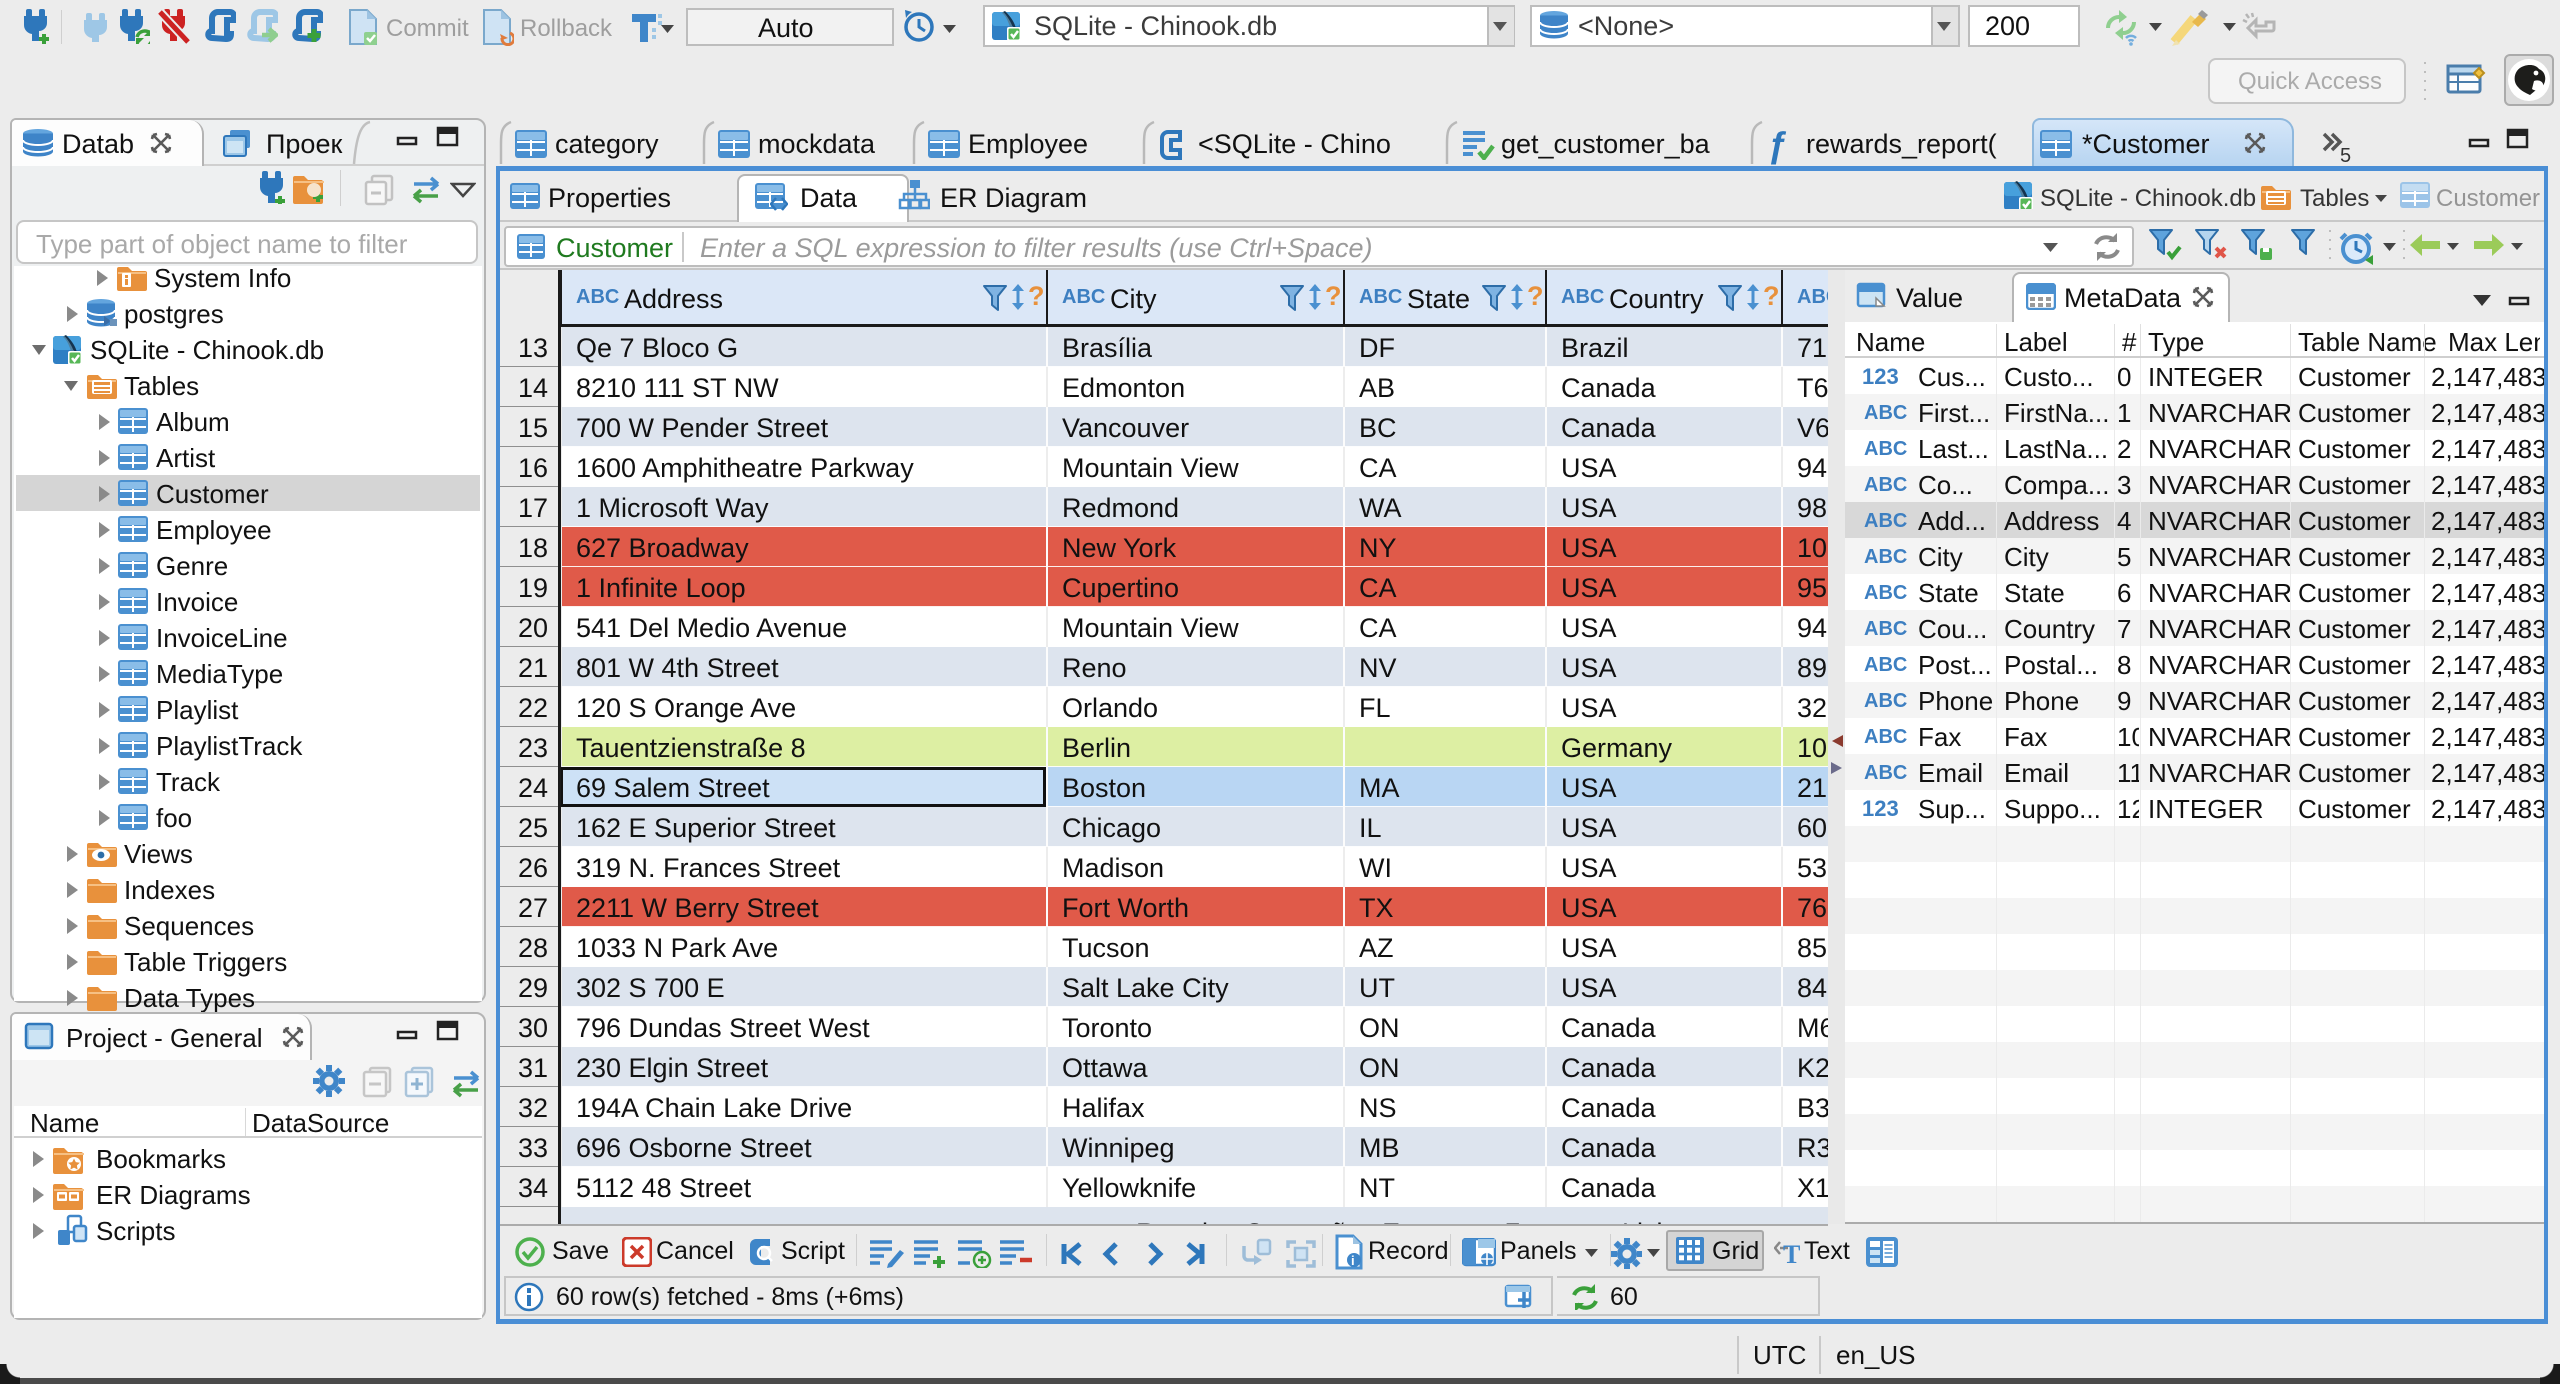 The height and width of the screenshot is (1384, 2560). What do you see at coordinates (1353, 1260) in the screenshot?
I see `svg-text: i` at bounding box center [1353, 1260].